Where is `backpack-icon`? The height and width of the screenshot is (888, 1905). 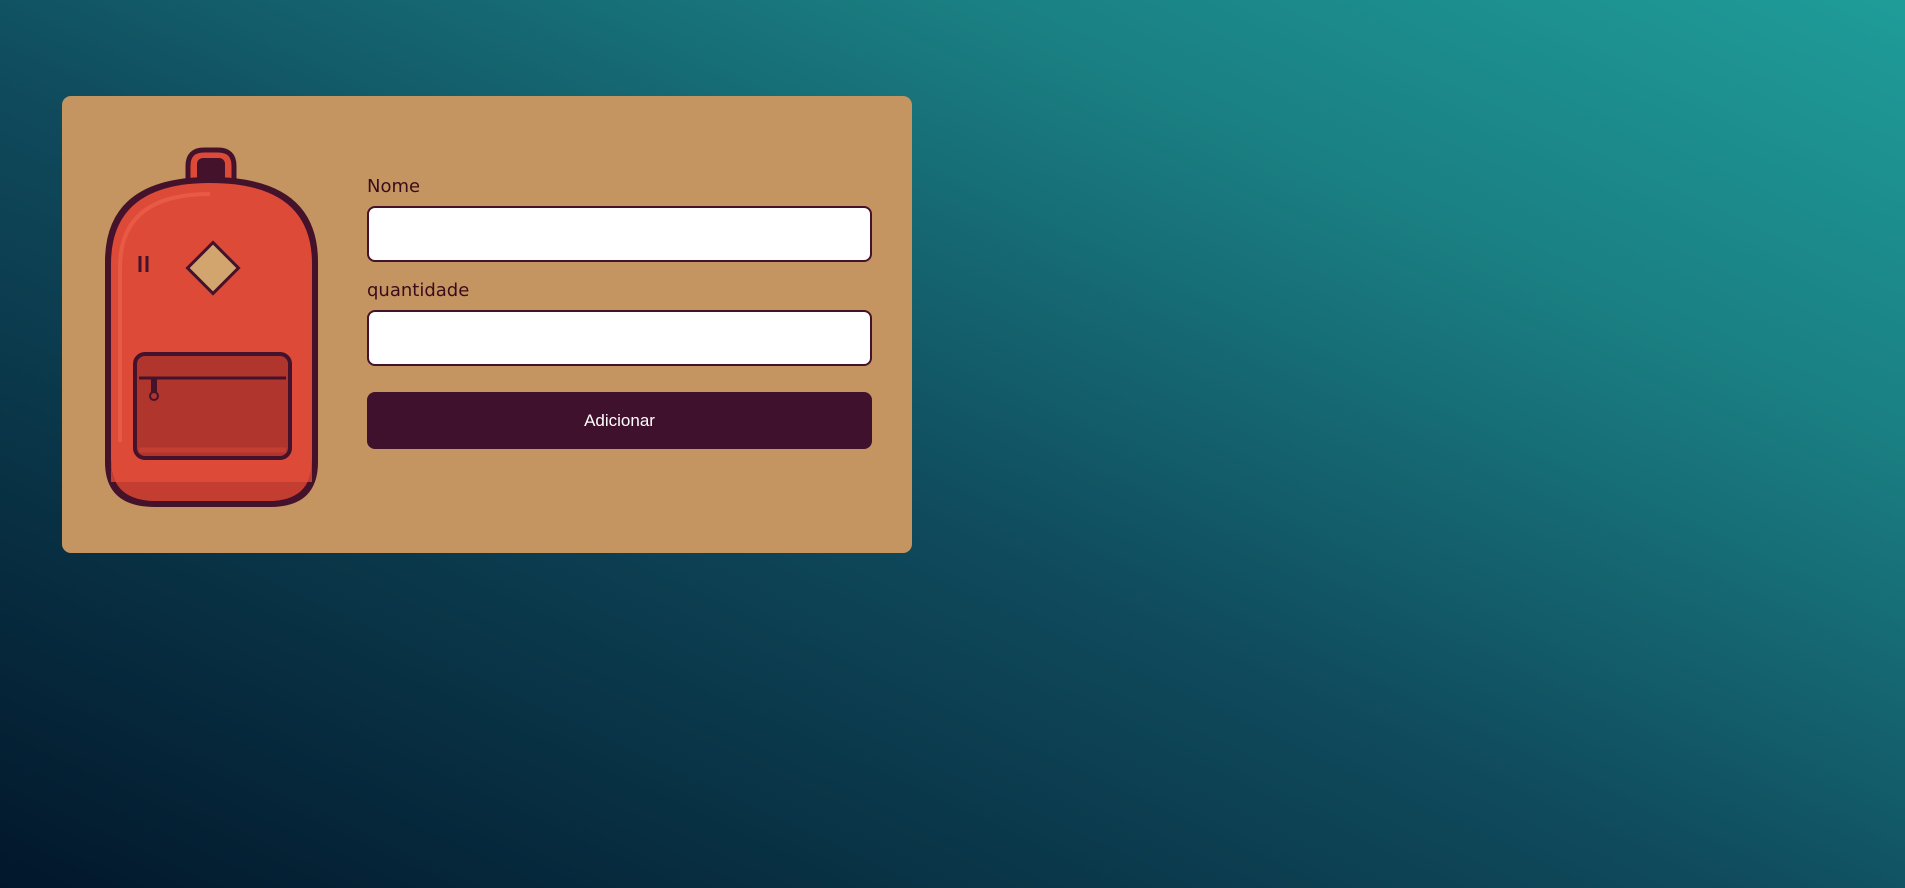
backpack-icon is located at coordinates (211, 327).